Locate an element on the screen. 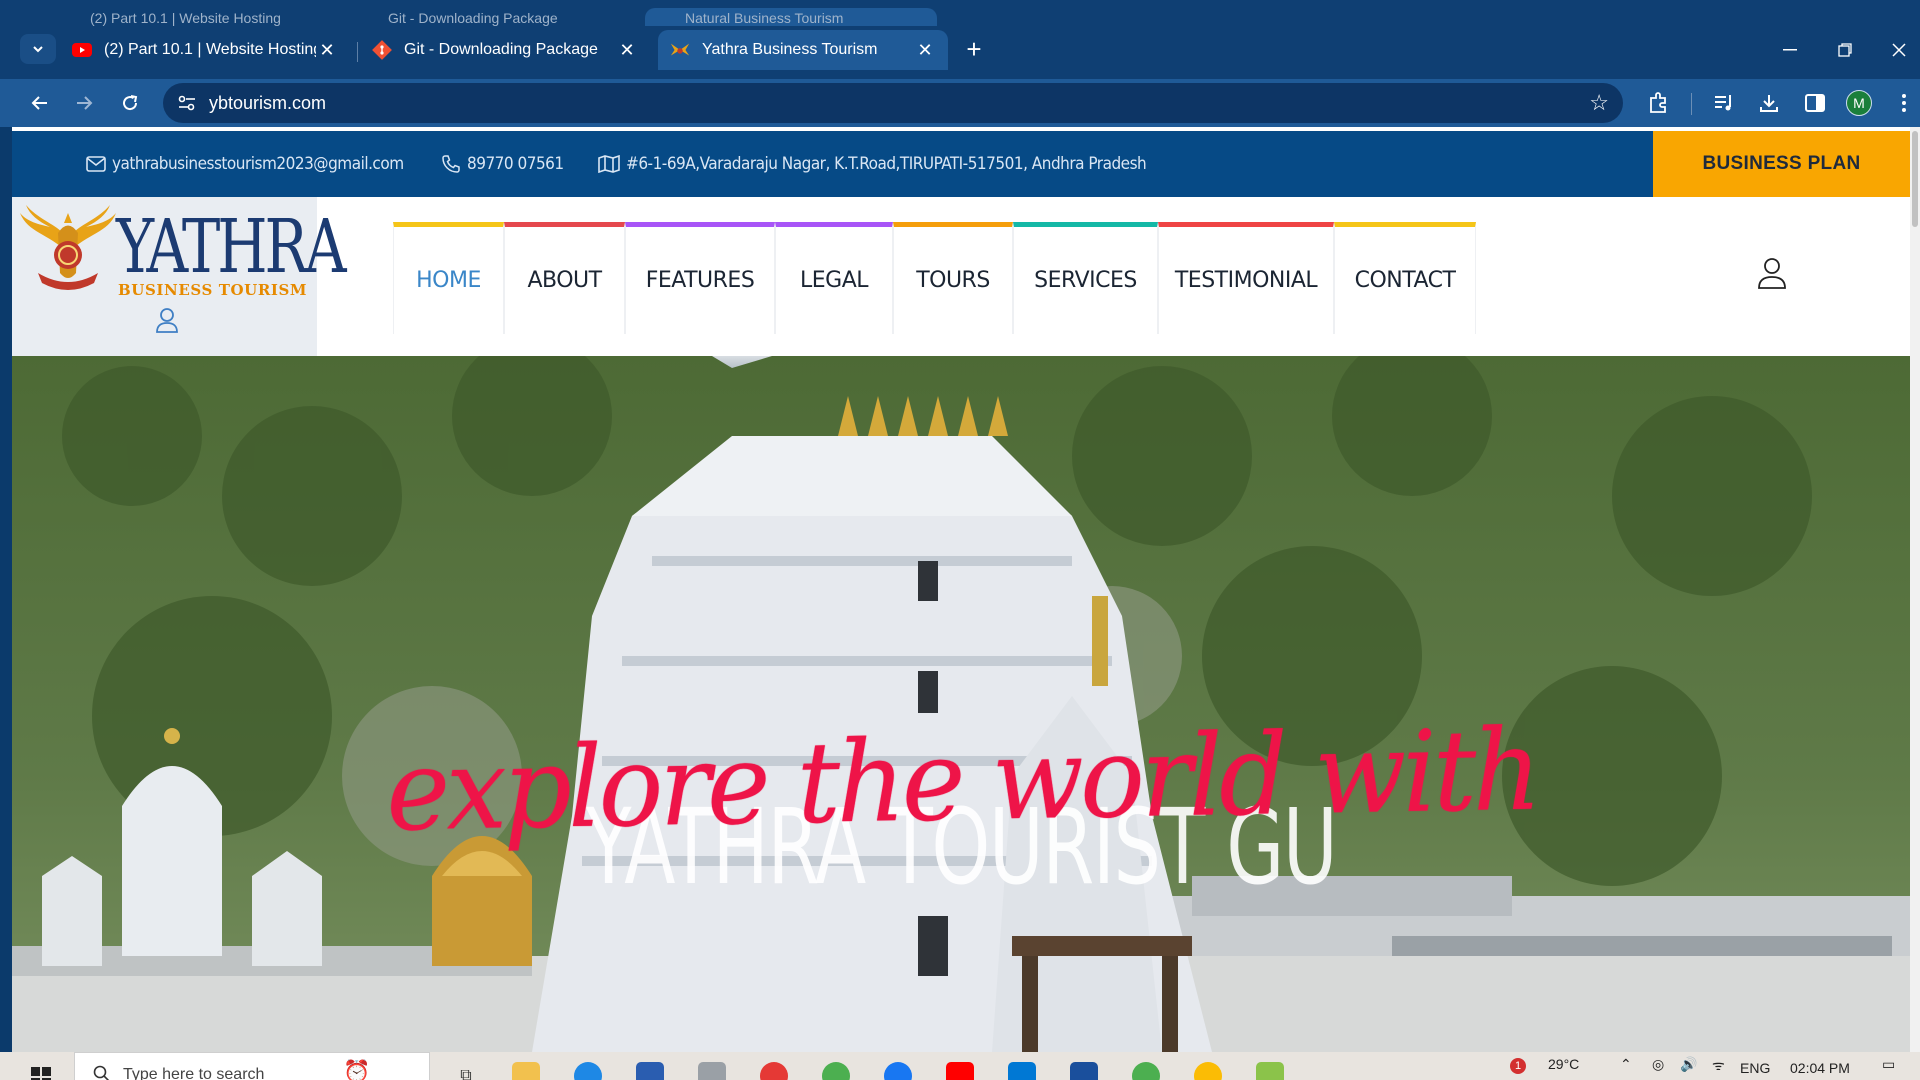  toolbar-separator is located at coordinates (1691, 104).